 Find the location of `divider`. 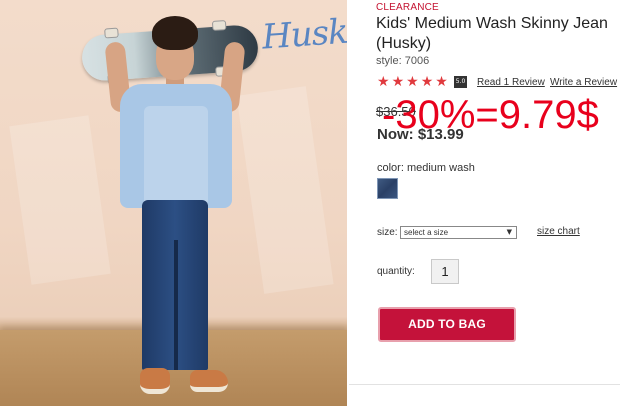

divider is located at coordinates (484, 384).